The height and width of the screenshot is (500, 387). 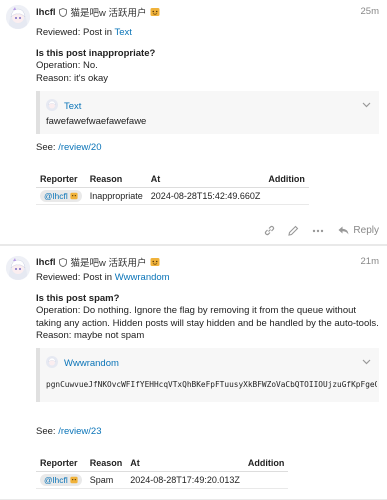 What do you see at coordinates (343, 230) in the screenshot?
I see `reply-icon` at bounding box center [343, 230].